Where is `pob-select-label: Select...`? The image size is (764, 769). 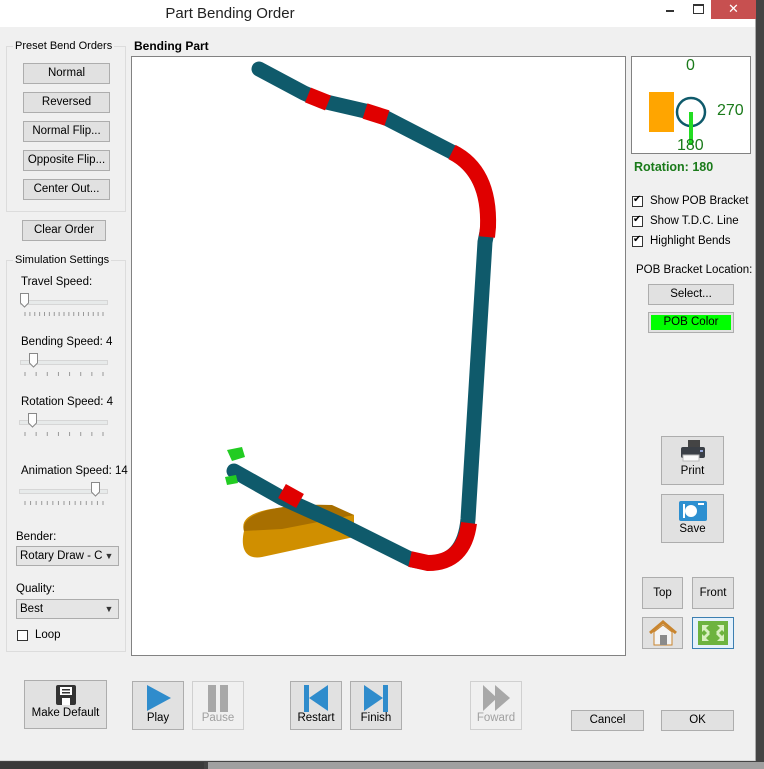
pob-select-label: Select... is located at coordinates (691, 294).